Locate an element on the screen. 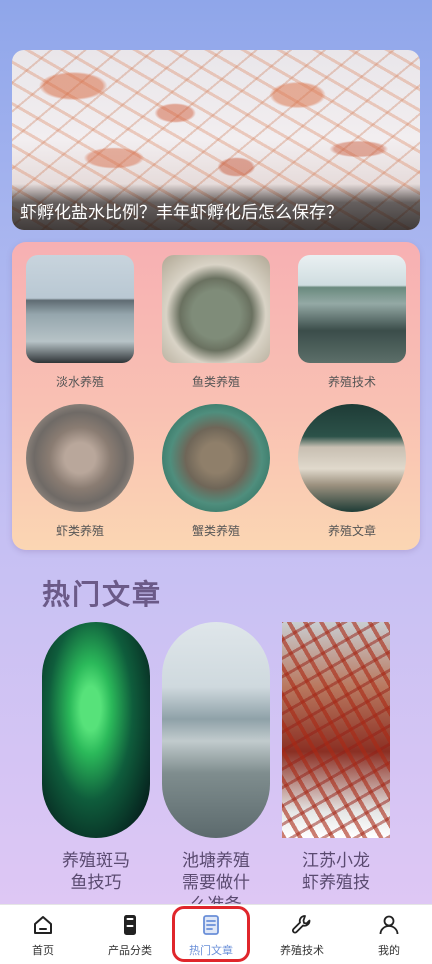  aquaculture-tech-thumbnail is located at coordinates (352, 309).